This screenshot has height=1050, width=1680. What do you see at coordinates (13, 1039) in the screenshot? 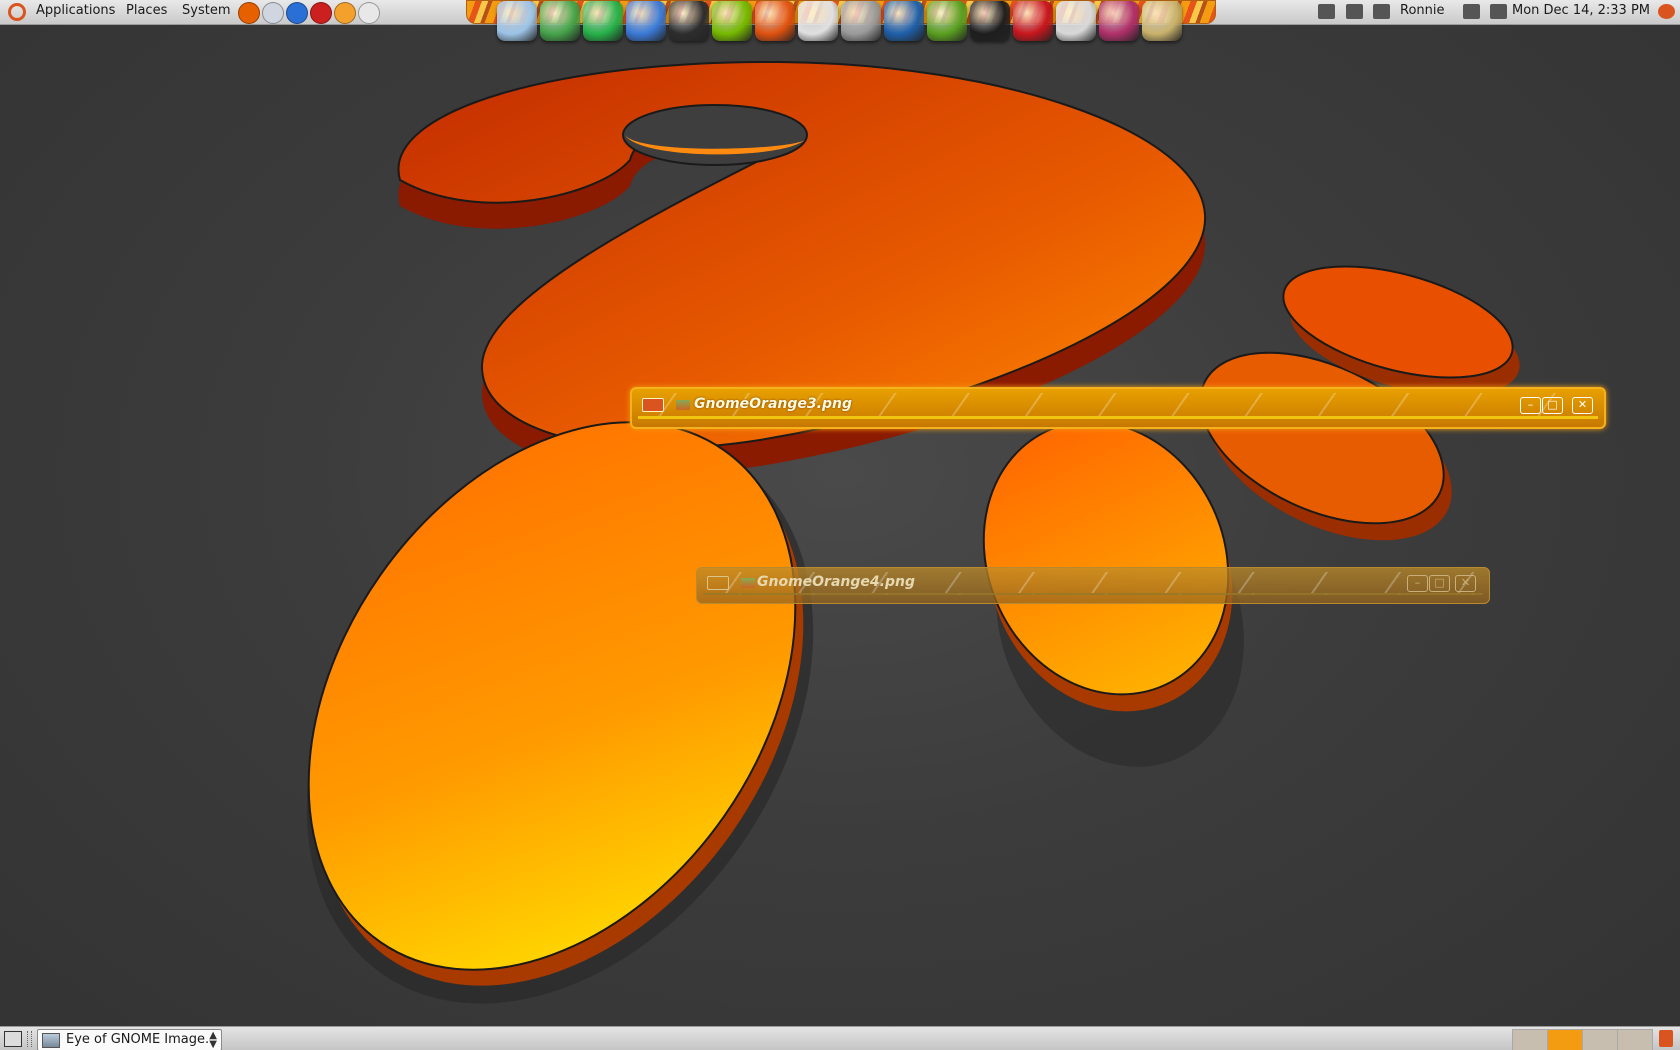
I see `show-desktop-icon` at bounding box center [13, 1039].